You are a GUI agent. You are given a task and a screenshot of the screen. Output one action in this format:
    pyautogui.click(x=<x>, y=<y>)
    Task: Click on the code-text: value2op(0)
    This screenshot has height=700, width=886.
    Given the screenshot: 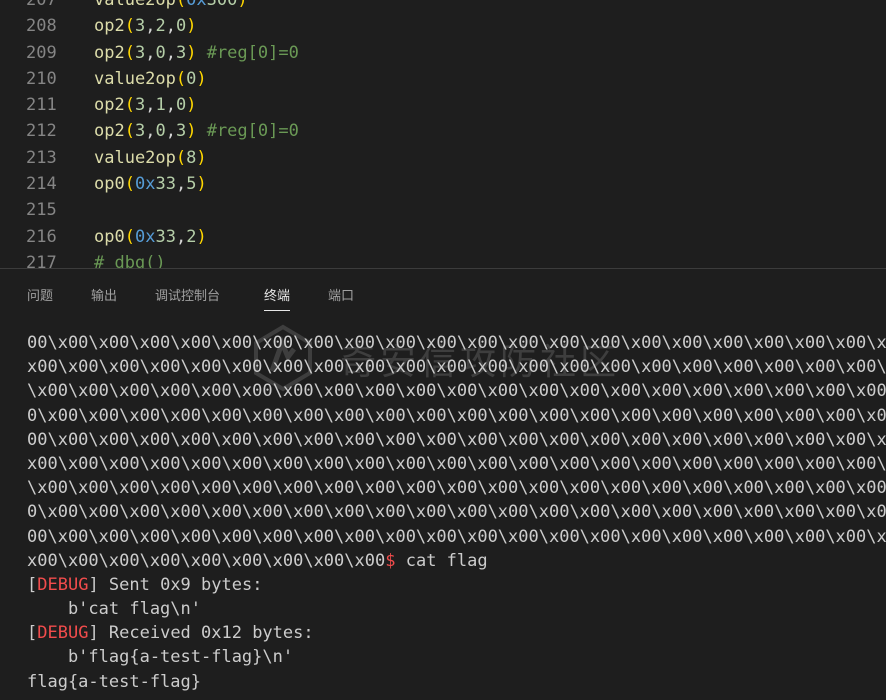 What is the action you would take?
    pyautogui.click(x=150, y=79)
    